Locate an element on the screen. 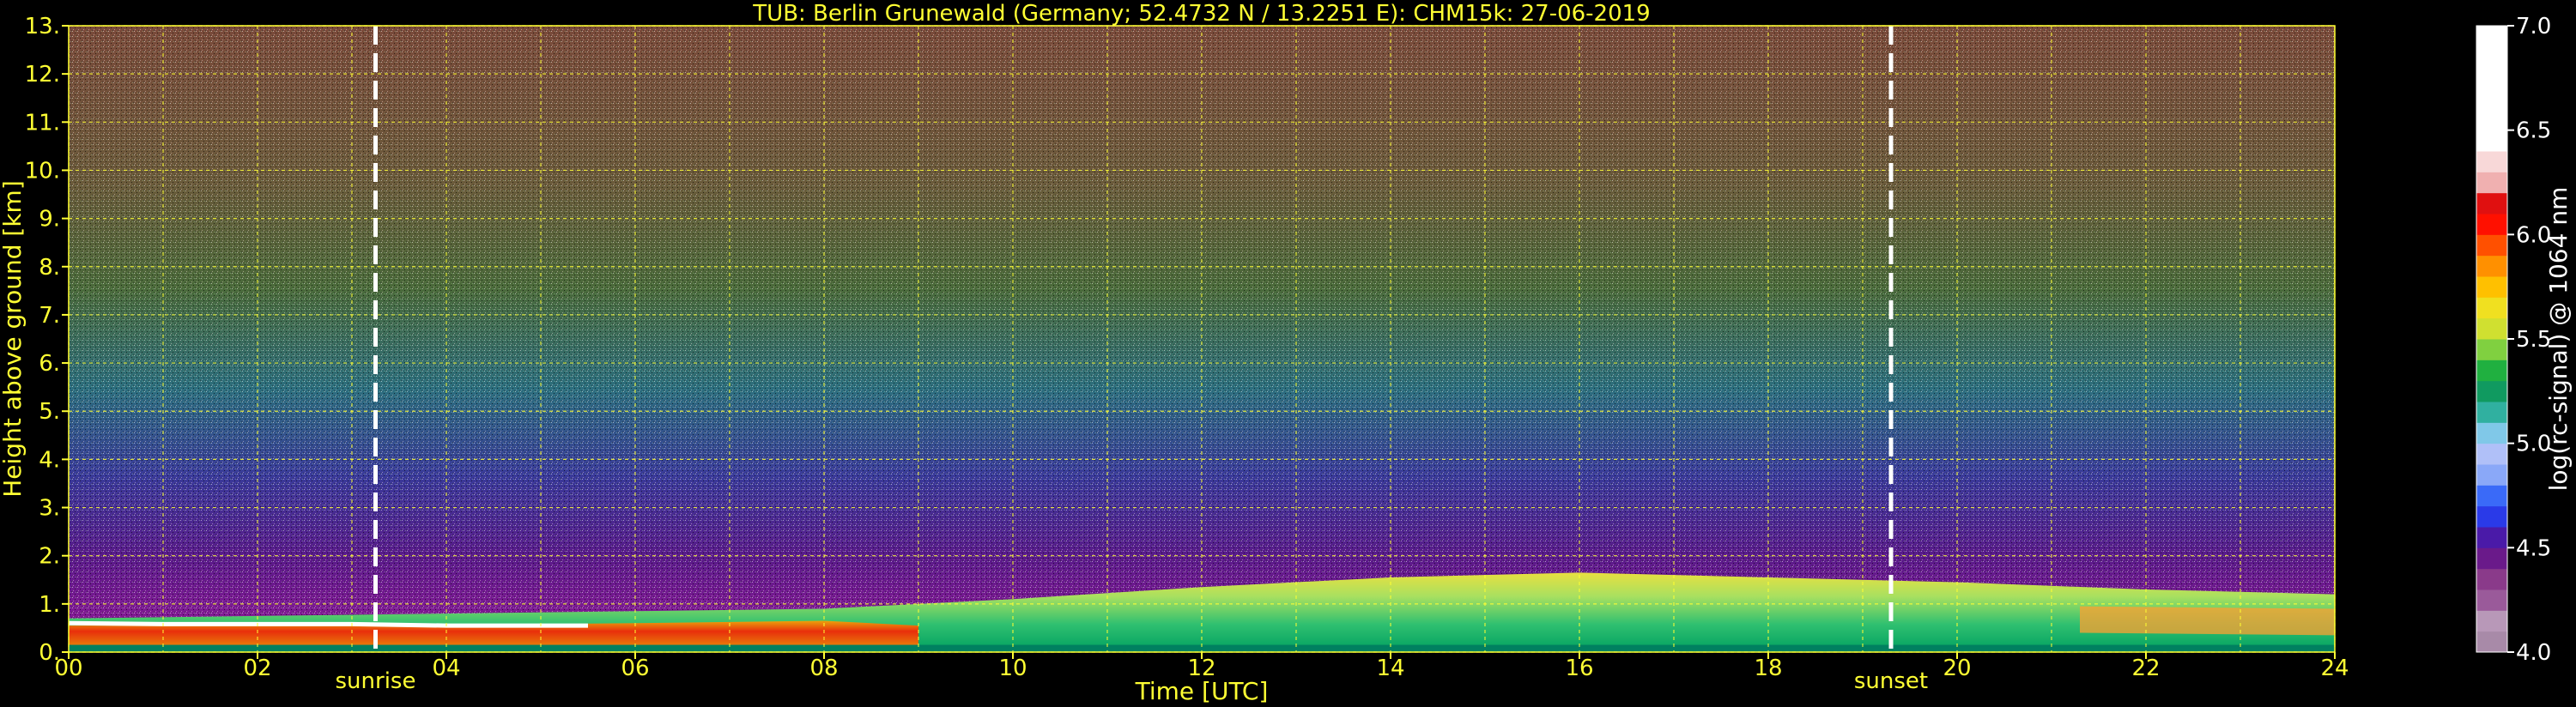  y-tick-label: 9. is located at coordinates (49, 220).